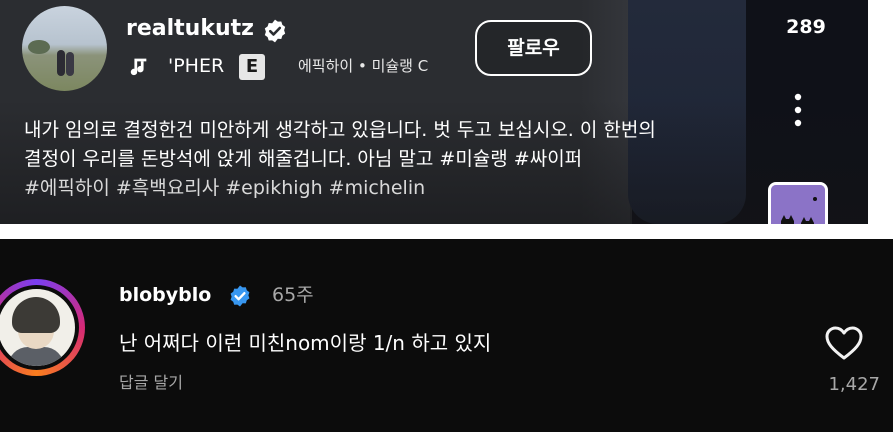 This screenshot has height=432, width=893. I want to click on caption-hashtags: #에픽하이 #흑백요리사 #epikhigh #michelin, so click(394, 188).